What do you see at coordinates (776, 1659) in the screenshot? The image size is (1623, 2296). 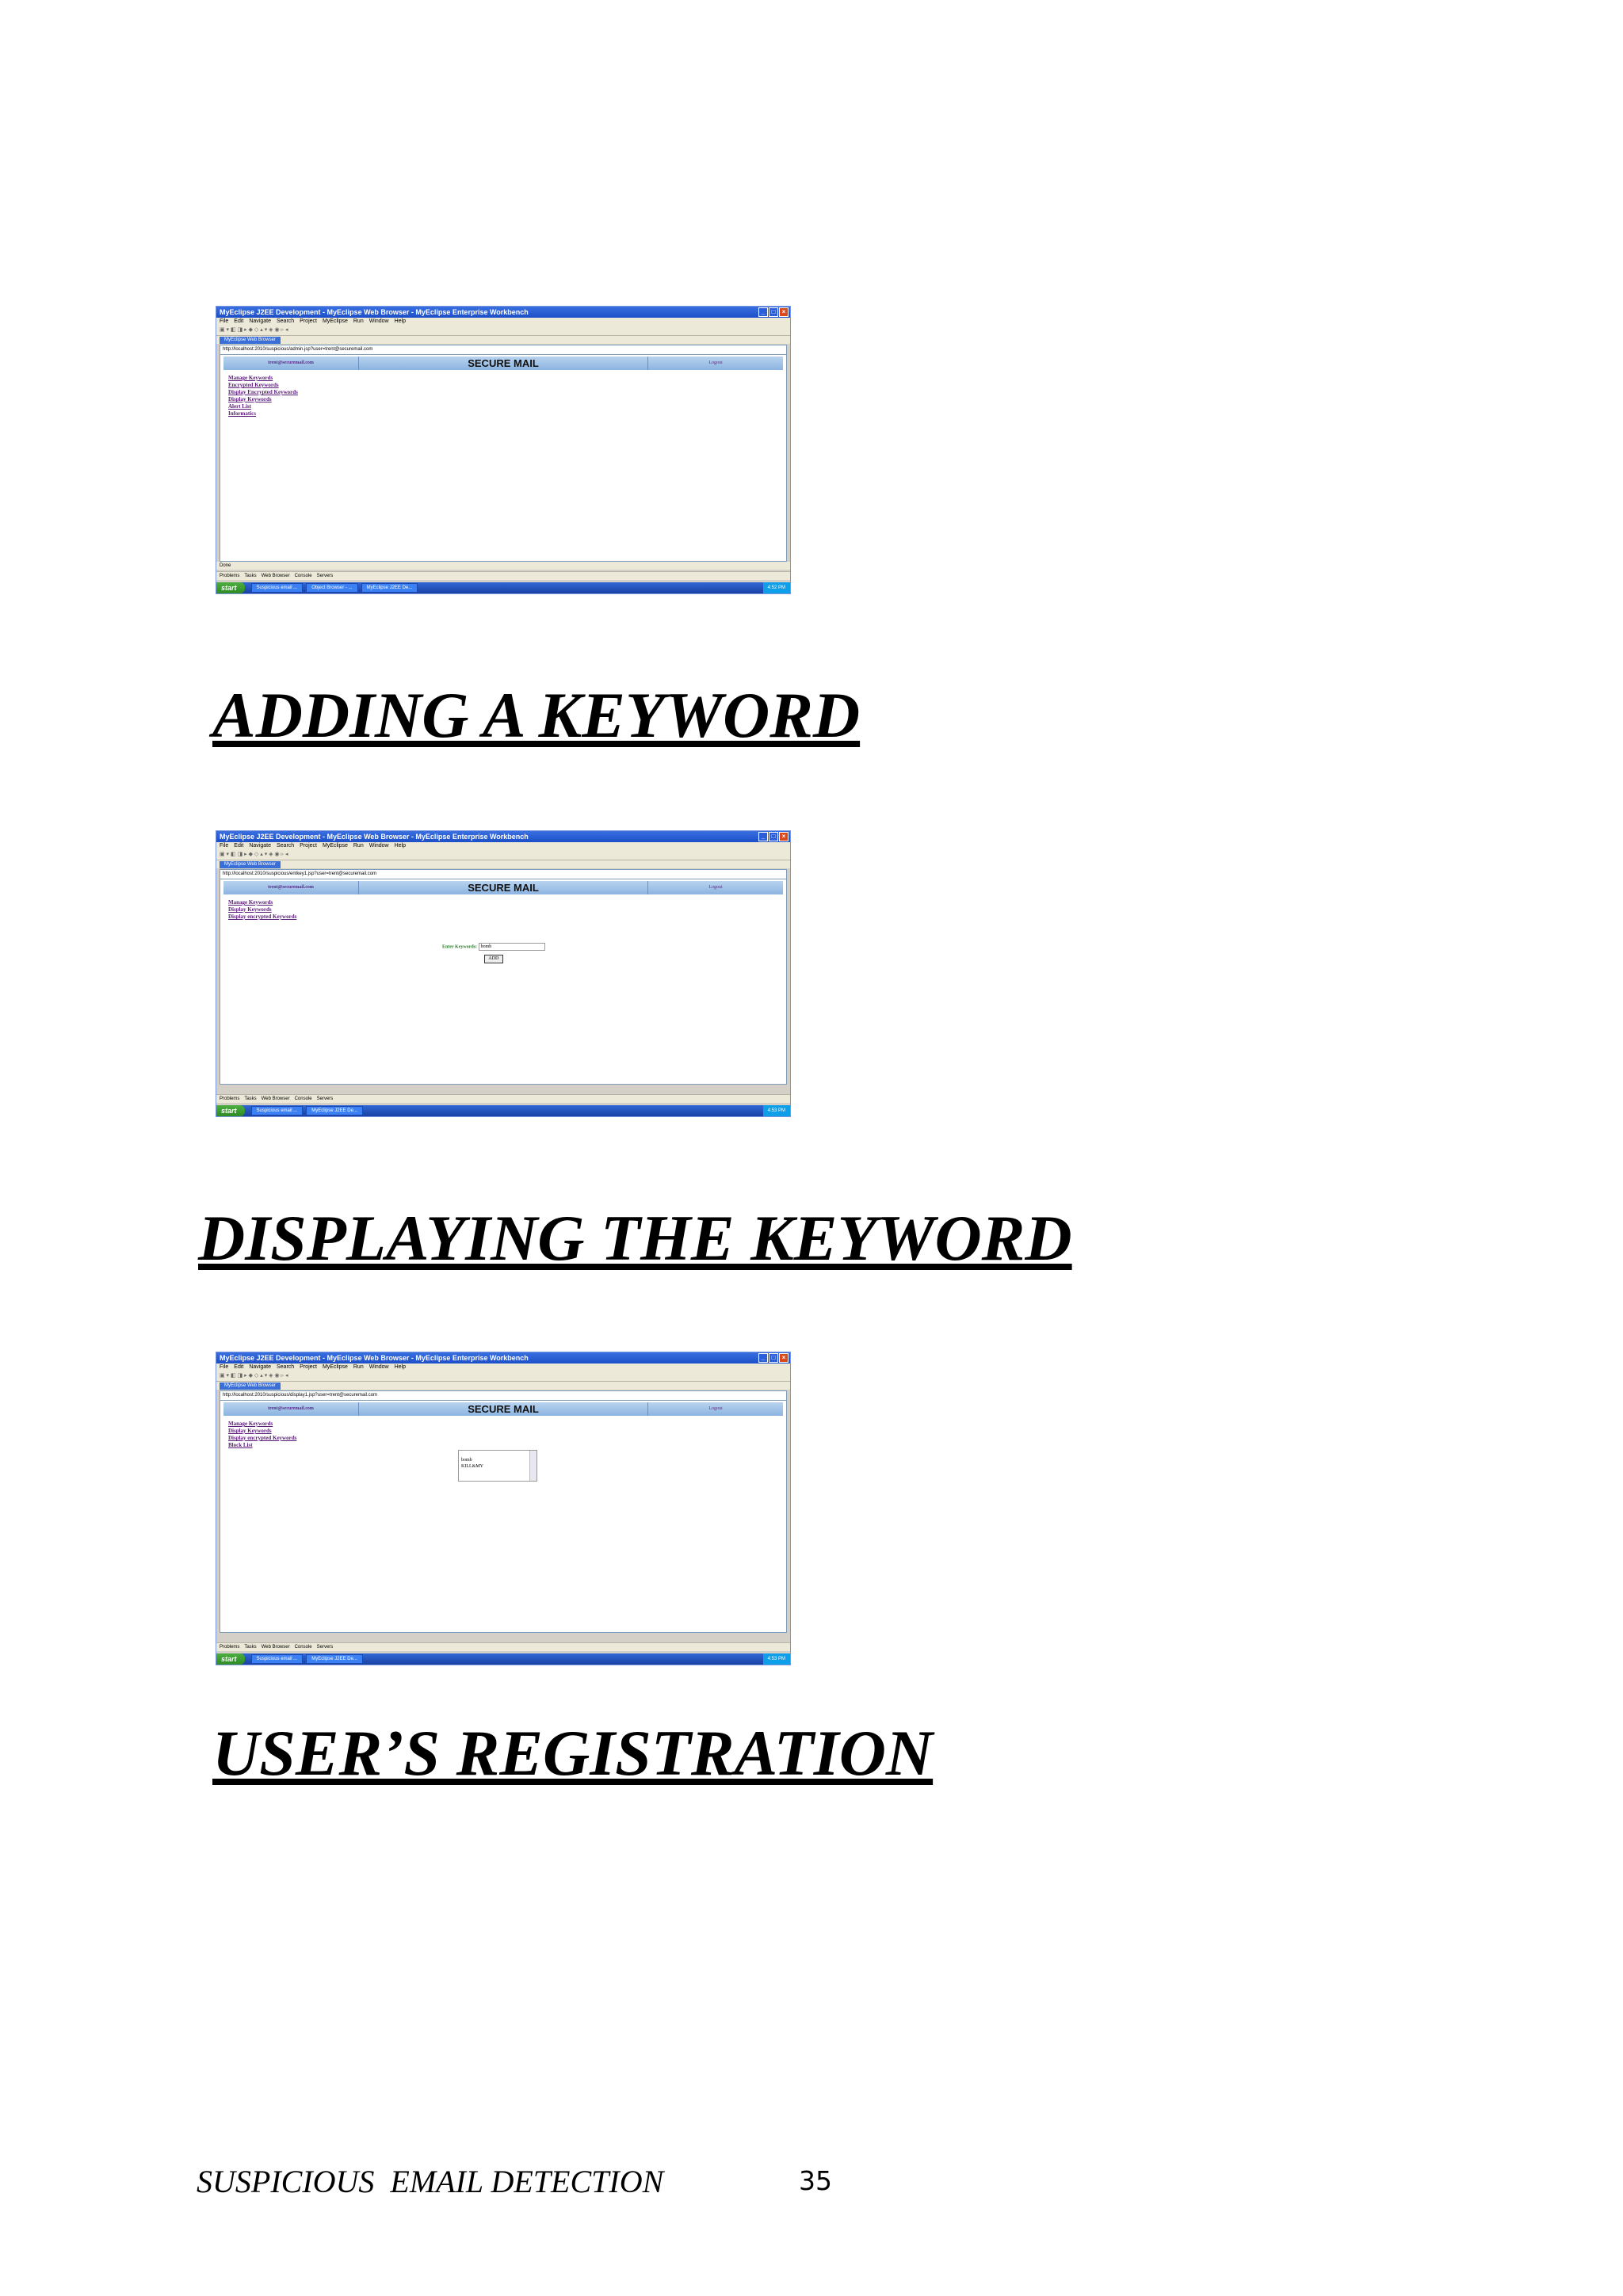 I see `system-clock: 4:53 PM` at bounding box center [776, 1659].